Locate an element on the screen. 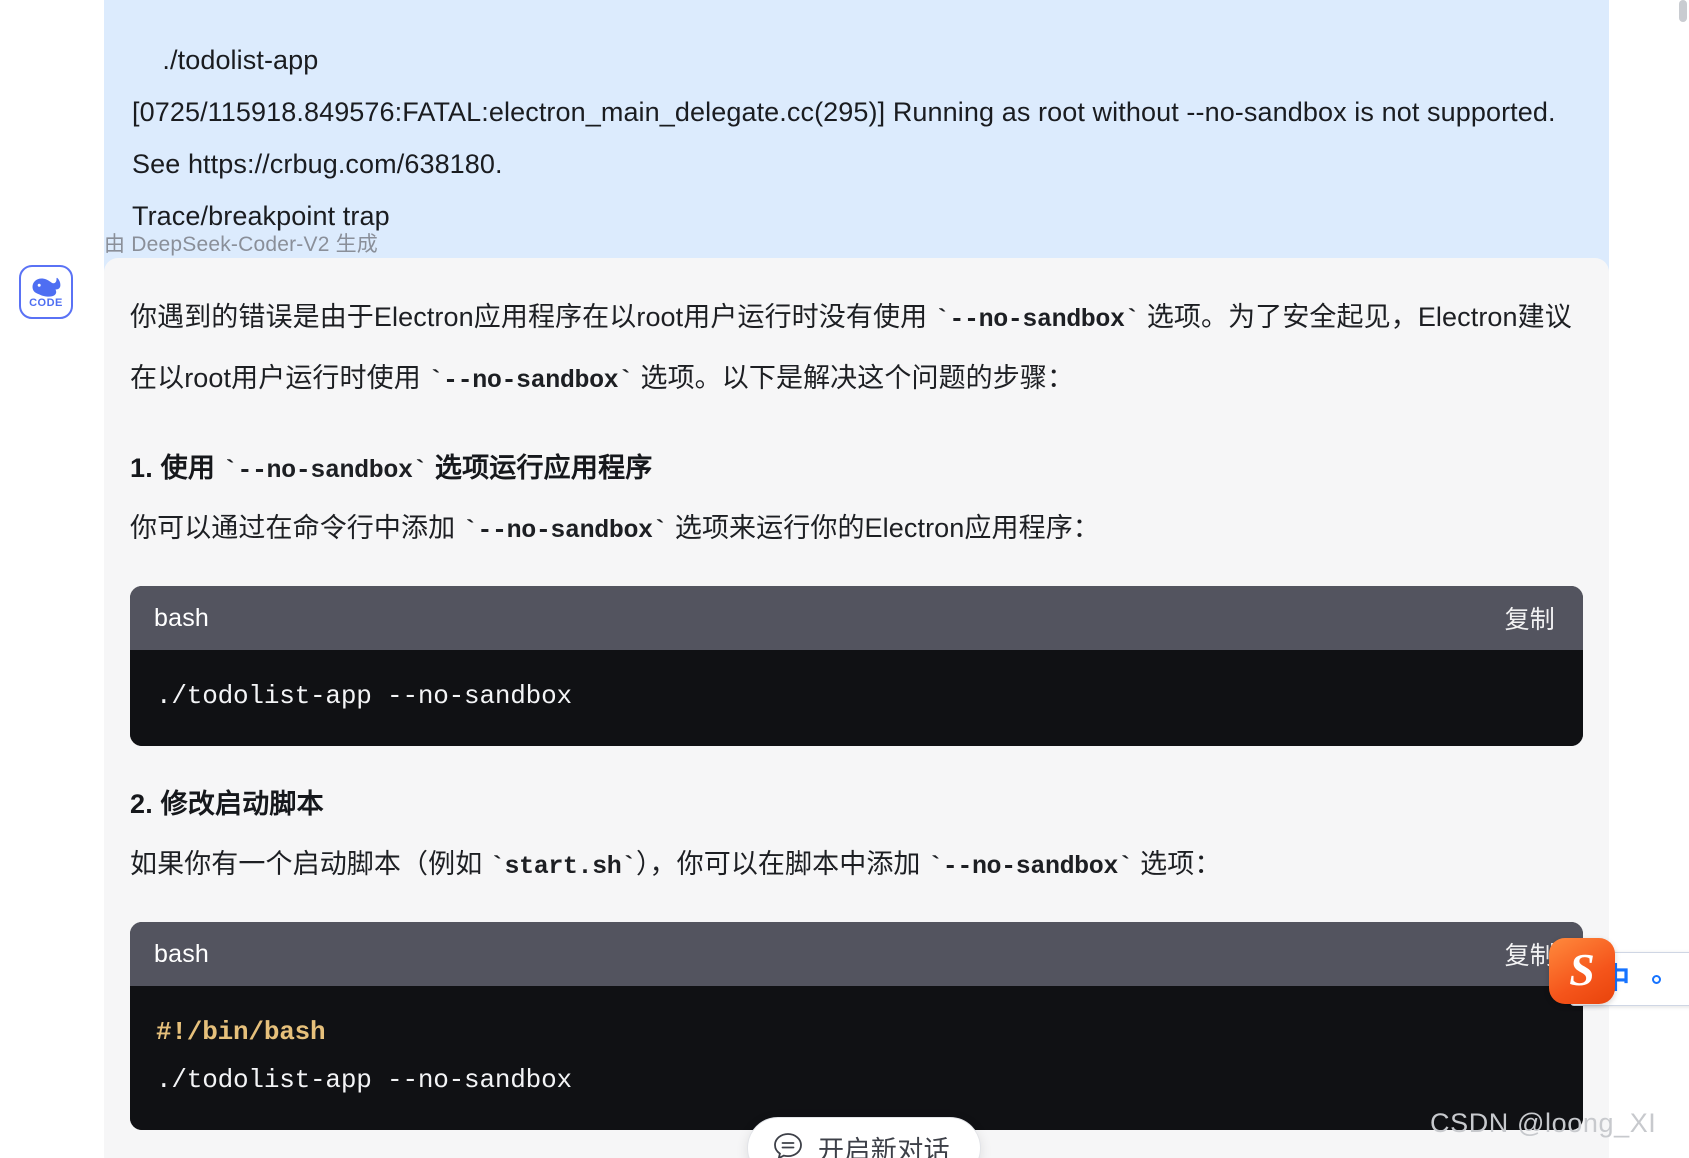 This screenshot has height=1158, width=1689. step-1-heading-text-b: 选项运行应用程序 is located at coordinates (540, 468).